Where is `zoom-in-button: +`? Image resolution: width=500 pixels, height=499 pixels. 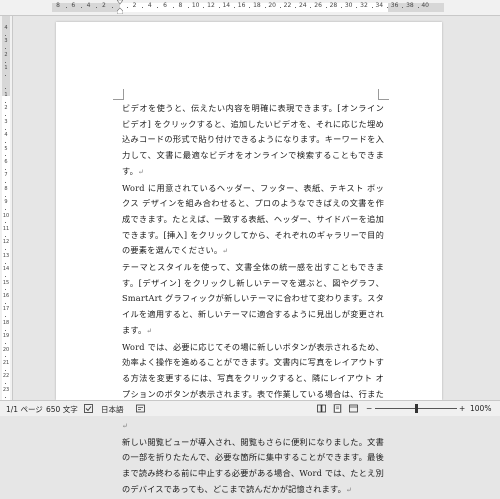 zoom-in-button: + is located at coordinates (462, 408).